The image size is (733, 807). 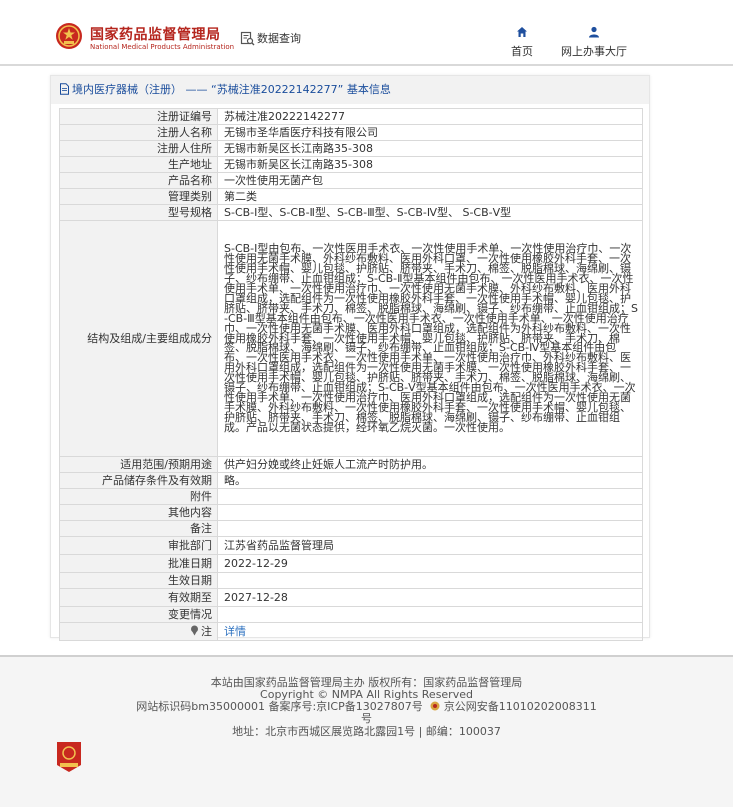 What do you see at coordinates (138, 580) in the screenshot?
I see `field-label: 生效日期` at bounding box center [138, 580].